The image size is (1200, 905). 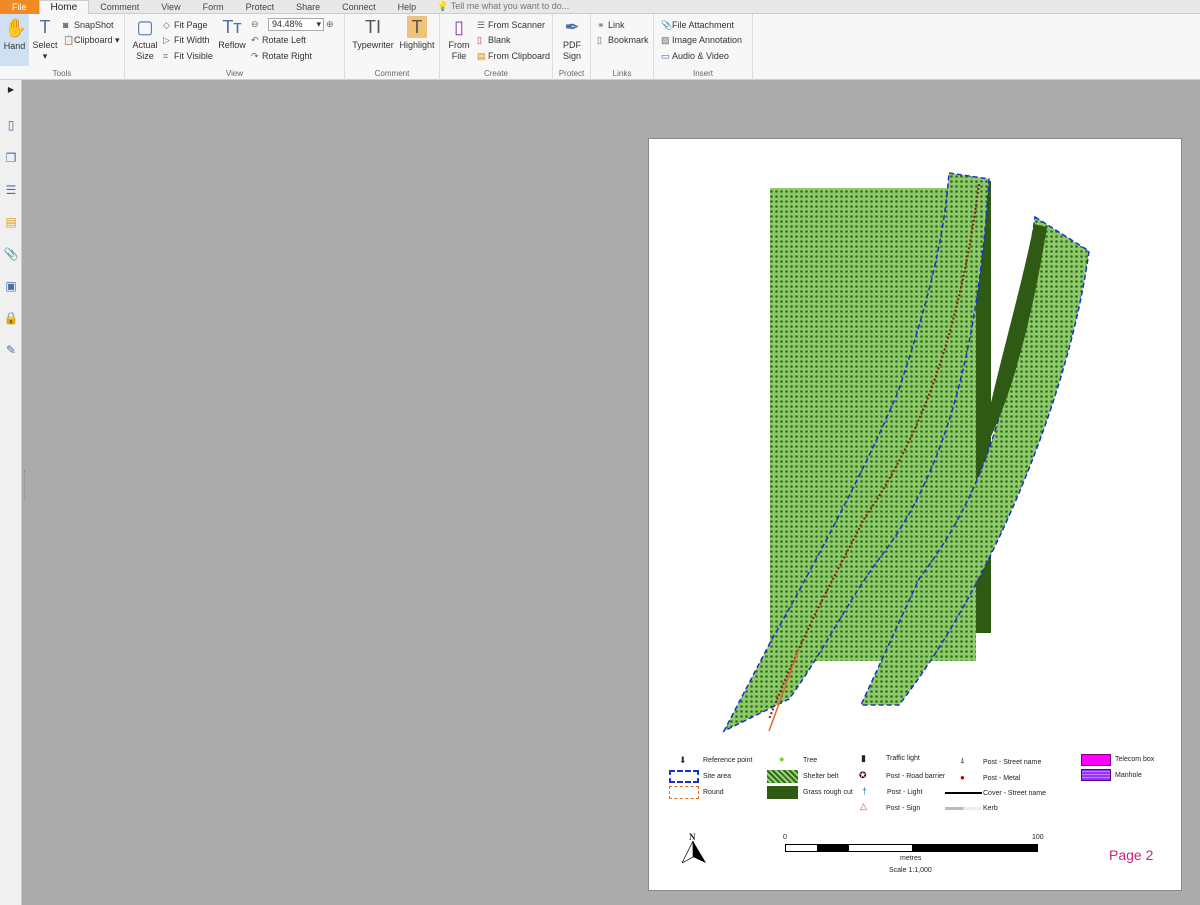 I want to click on reflow-button: Tт Reflow, so click(x=232, y=33).